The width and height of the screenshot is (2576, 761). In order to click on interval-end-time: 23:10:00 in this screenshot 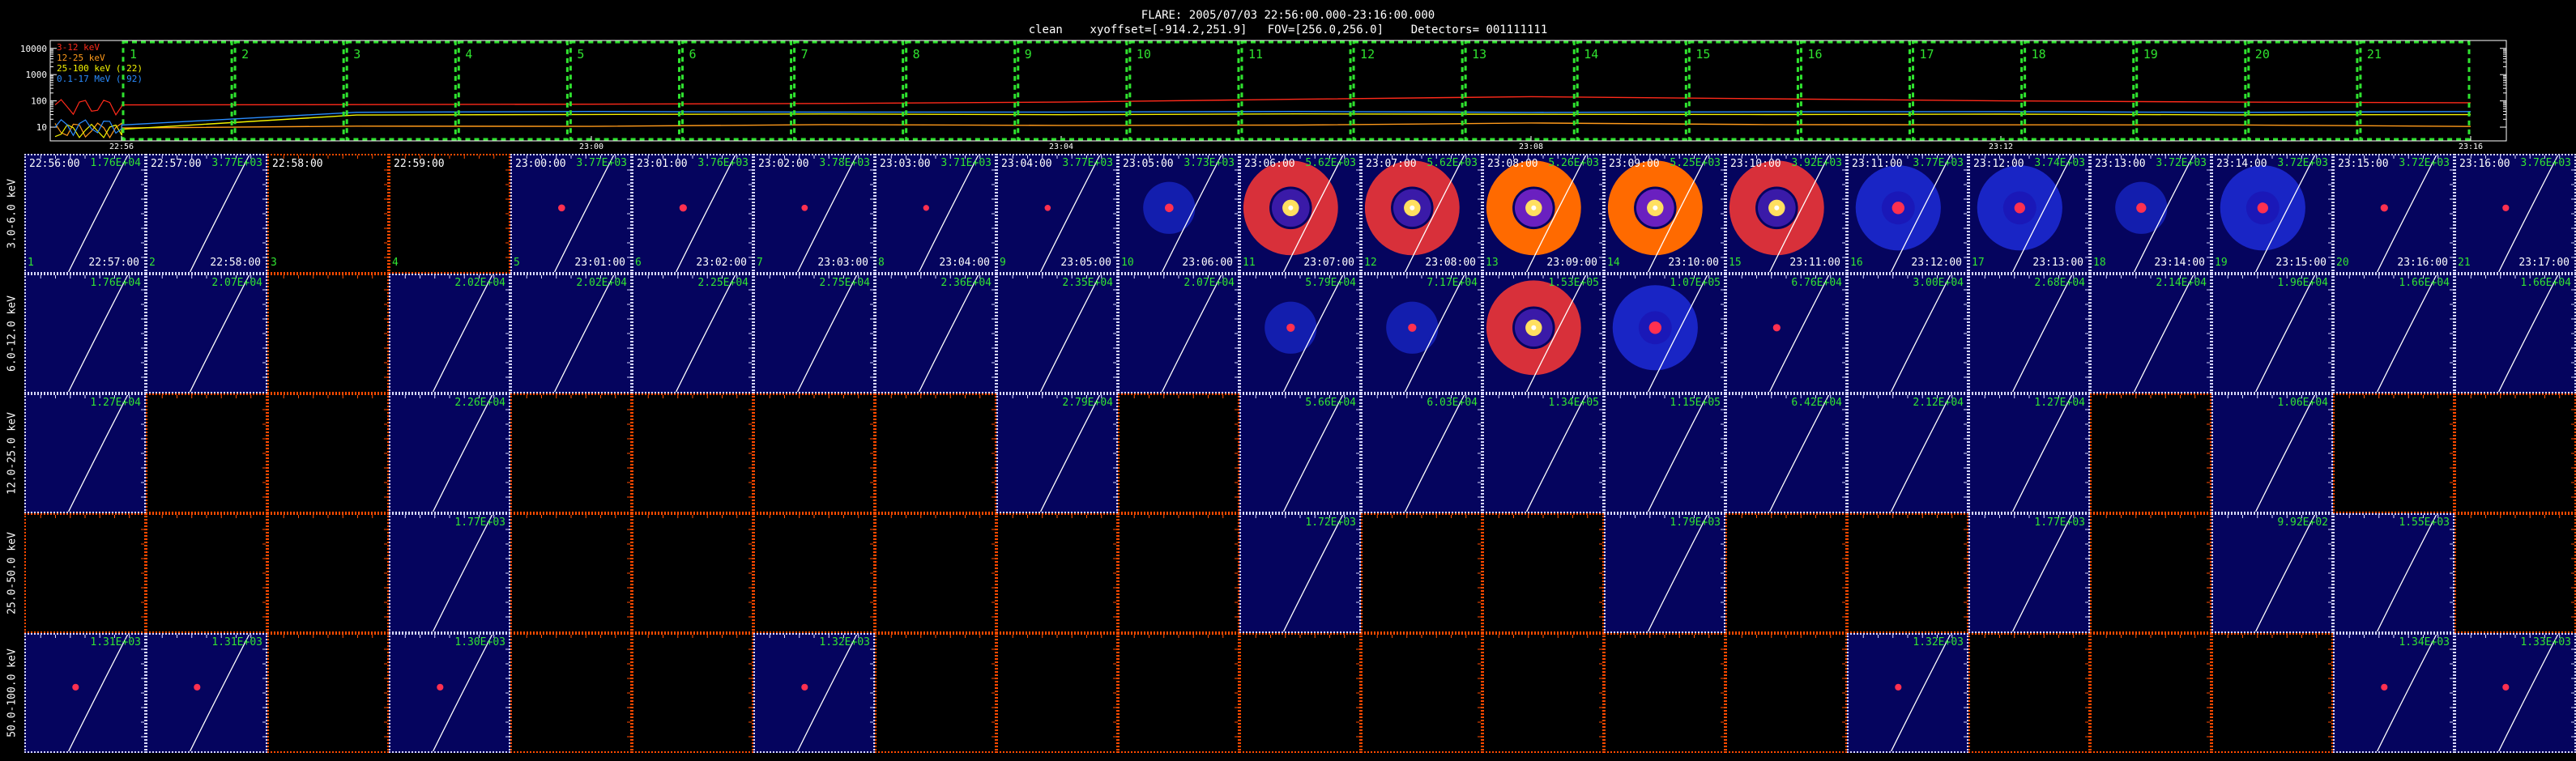, I will do `click(1693, 263)`.